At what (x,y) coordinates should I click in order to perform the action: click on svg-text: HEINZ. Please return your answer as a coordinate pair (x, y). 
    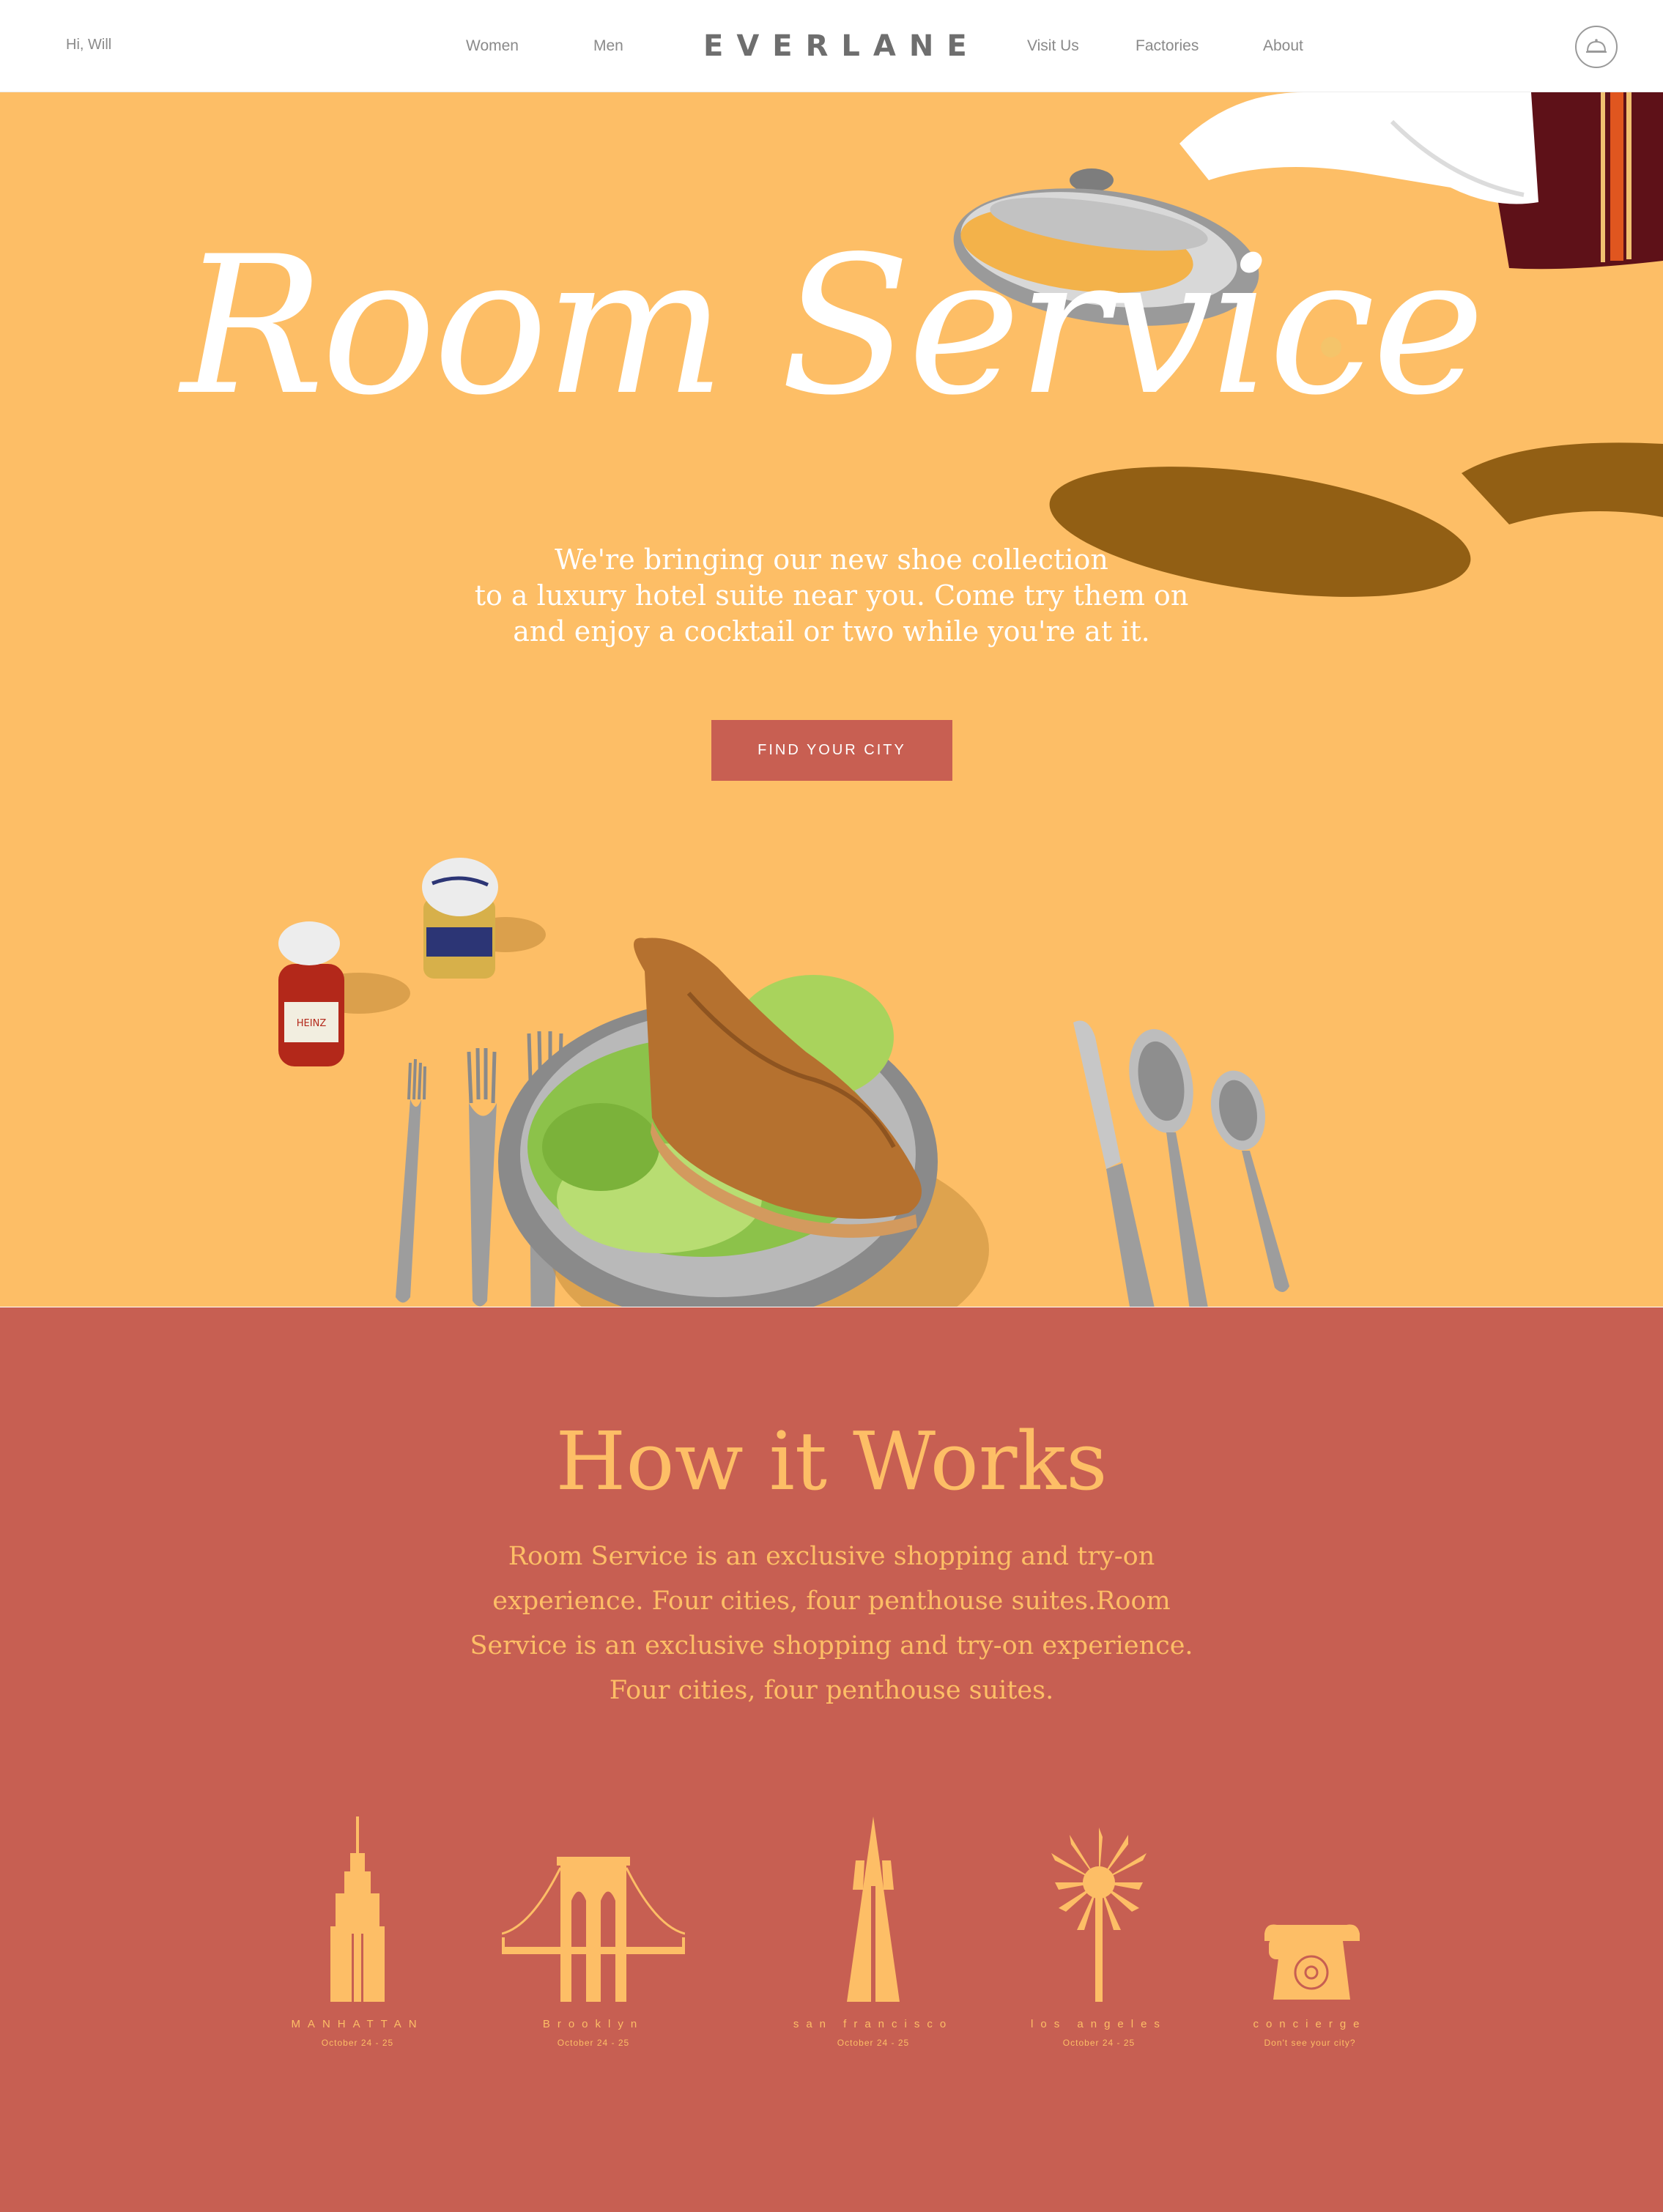
    Looking at the image, I should click on (312, 1023).